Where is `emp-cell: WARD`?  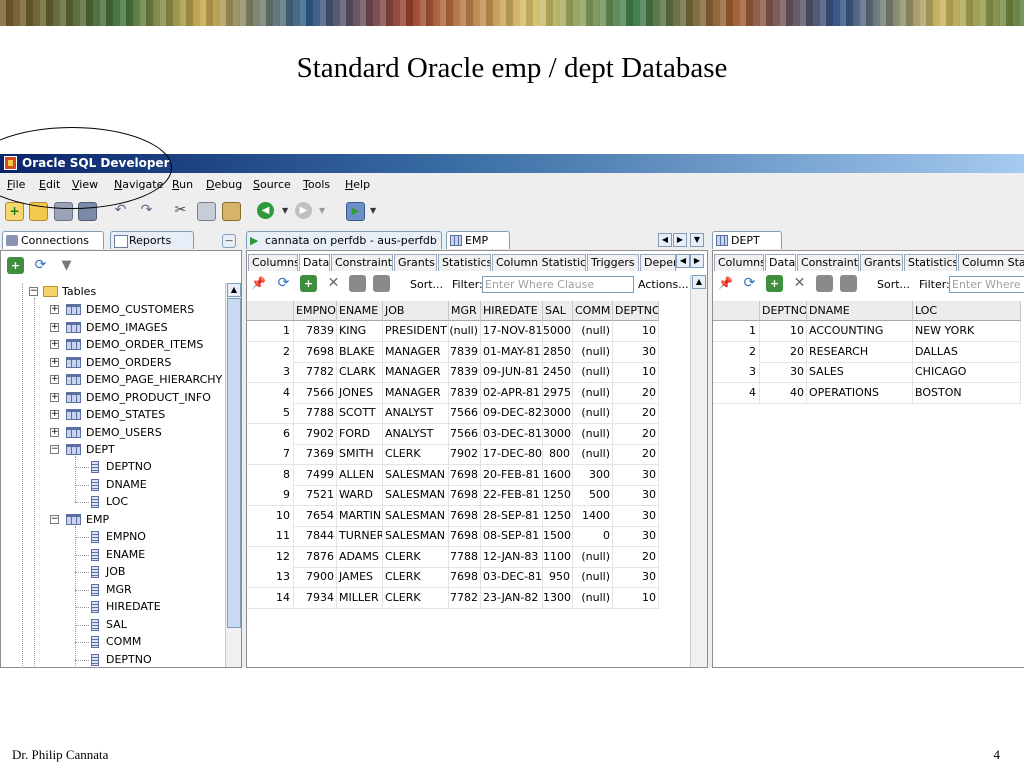 emp-cell: WARD is located at coordinates (360, 495).